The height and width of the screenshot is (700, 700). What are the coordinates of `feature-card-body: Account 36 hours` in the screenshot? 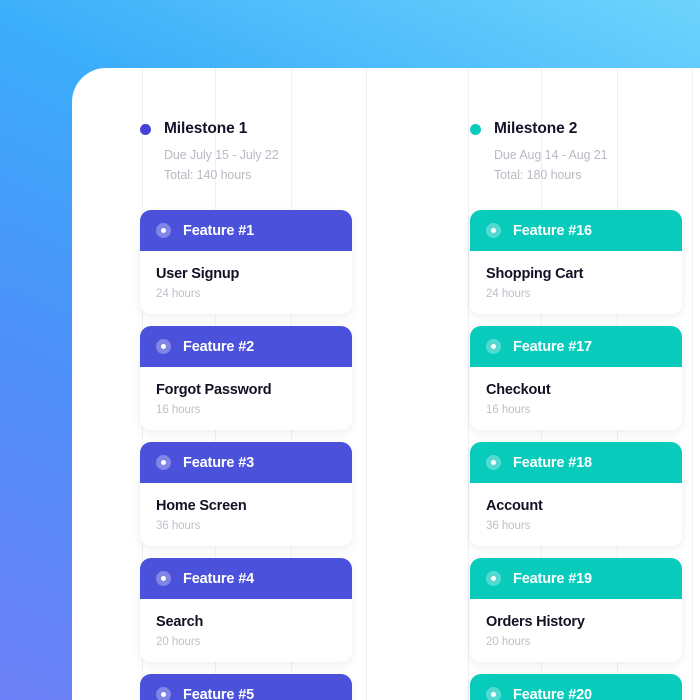 It's located at (576, 514).